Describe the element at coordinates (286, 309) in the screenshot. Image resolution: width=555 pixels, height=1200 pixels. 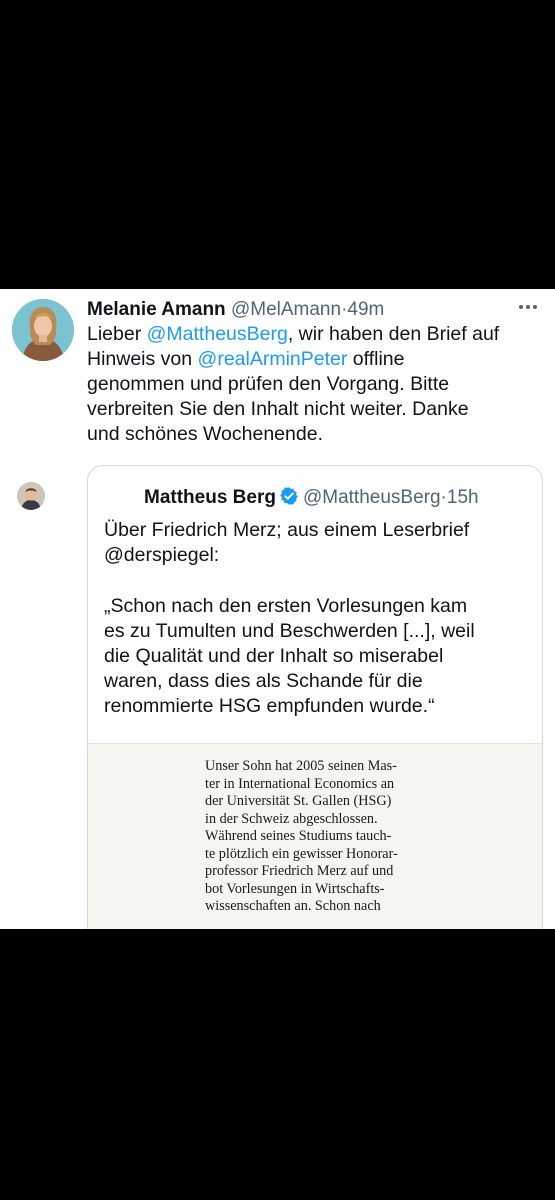
I see `author-handle: @MelAmann` at that location.